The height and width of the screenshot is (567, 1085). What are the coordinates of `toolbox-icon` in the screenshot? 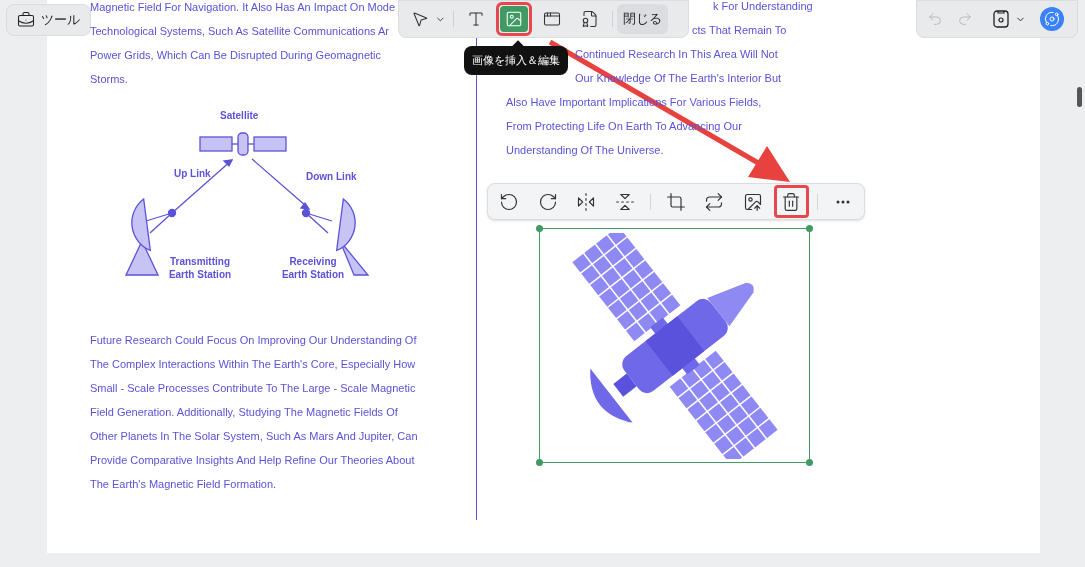 It's located at (26, 20).